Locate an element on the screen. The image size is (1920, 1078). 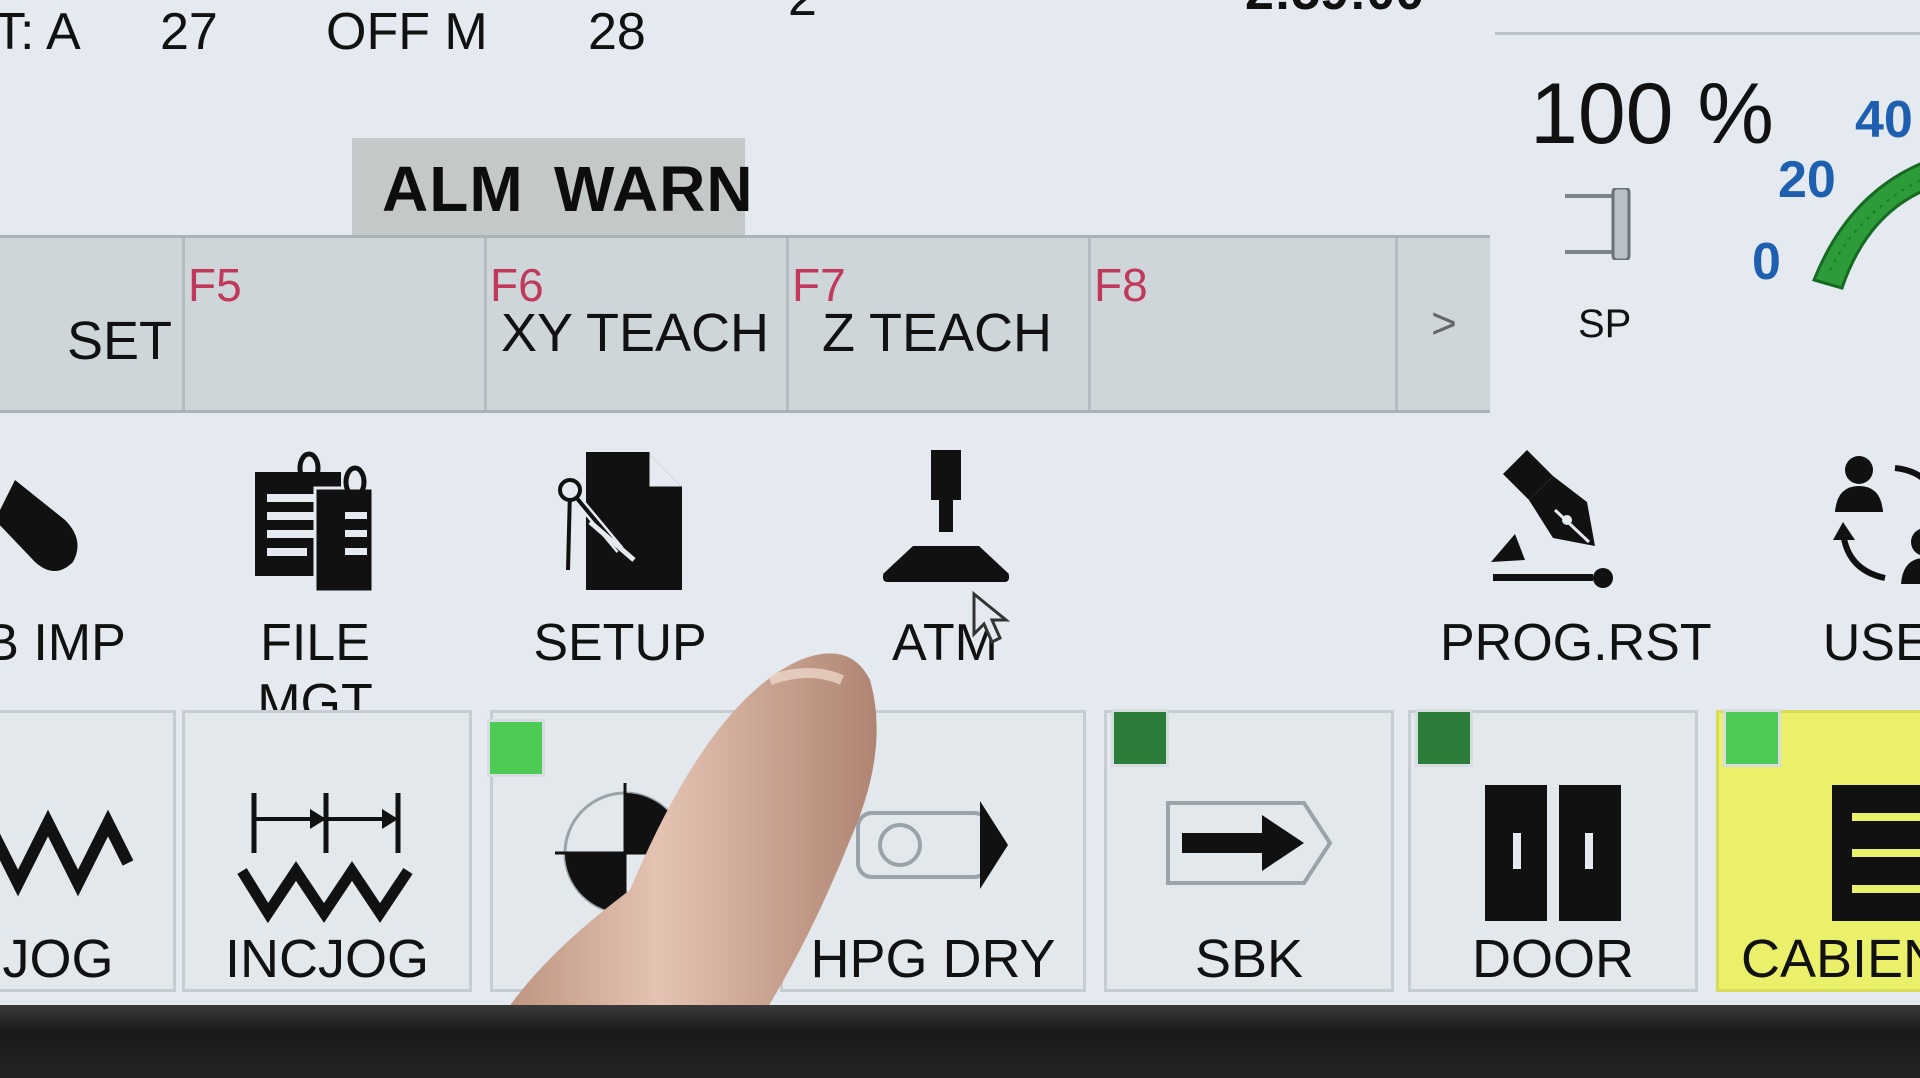
mode-label: JOG is located at coordinates (58, 959).